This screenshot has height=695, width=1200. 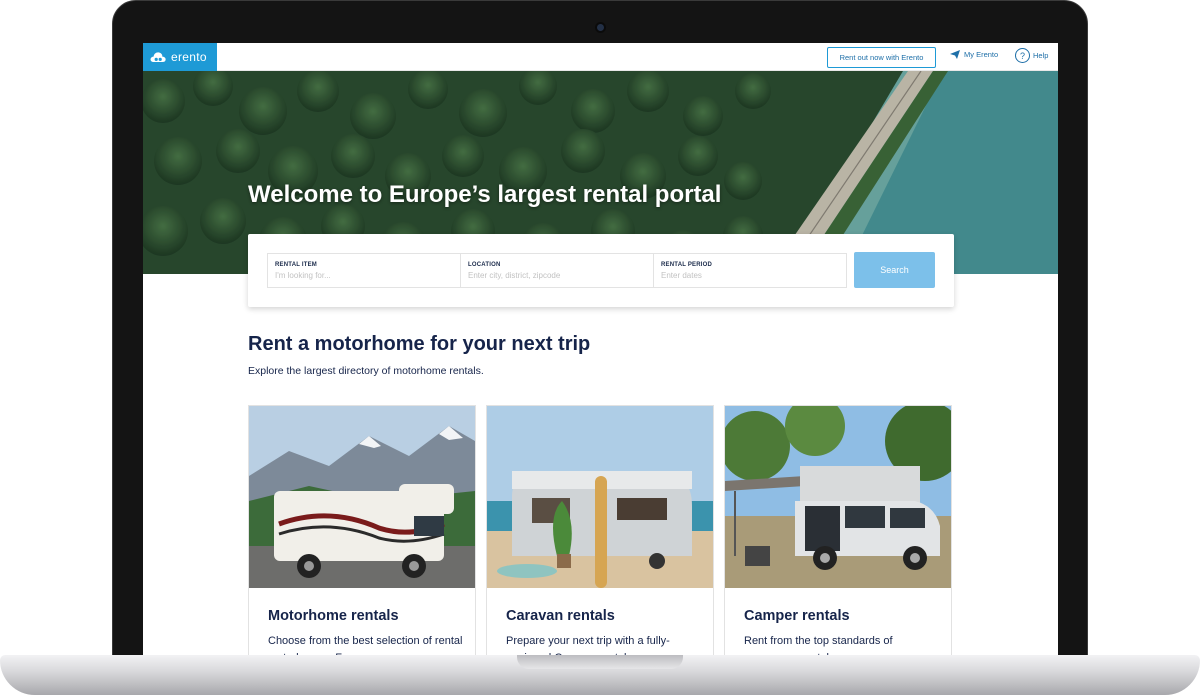 What do you see at coordinates (600, 27) in the screenshot?
I see `webcam-icon` at bounding box center [600, 27].